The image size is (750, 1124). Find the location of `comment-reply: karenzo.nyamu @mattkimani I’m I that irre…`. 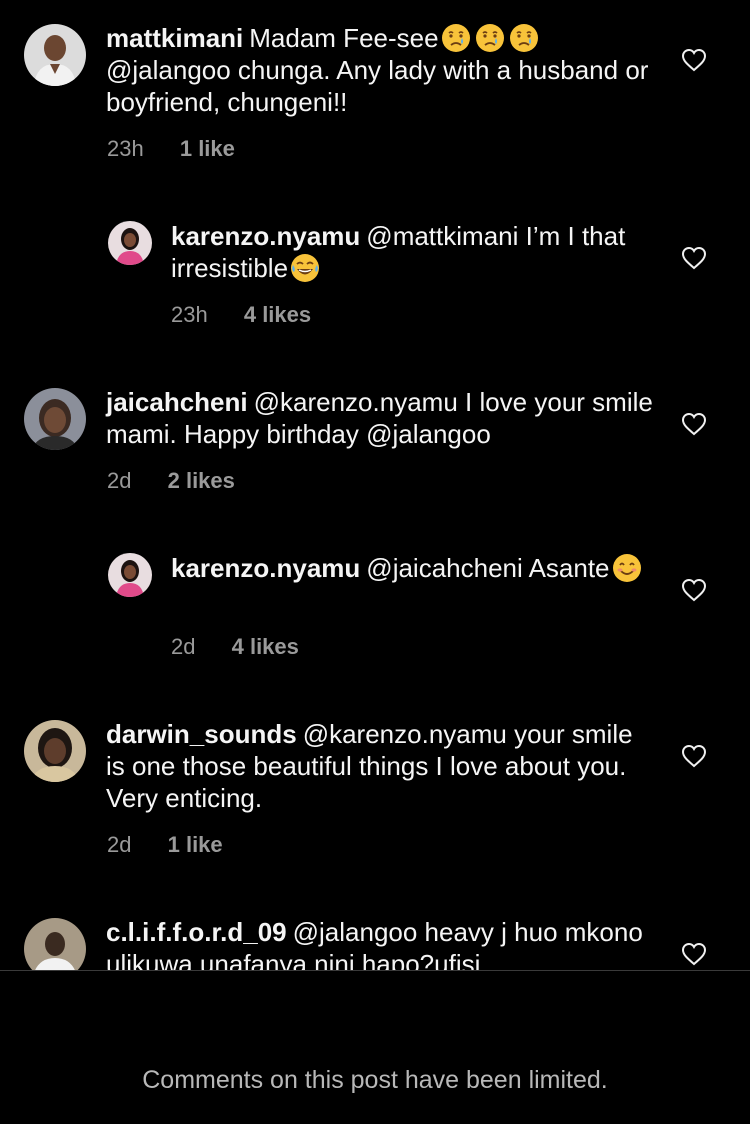

comment-reply: karenzo.nyamu @mattkimani I’m I that irre… is located at coordinates (375, 280).